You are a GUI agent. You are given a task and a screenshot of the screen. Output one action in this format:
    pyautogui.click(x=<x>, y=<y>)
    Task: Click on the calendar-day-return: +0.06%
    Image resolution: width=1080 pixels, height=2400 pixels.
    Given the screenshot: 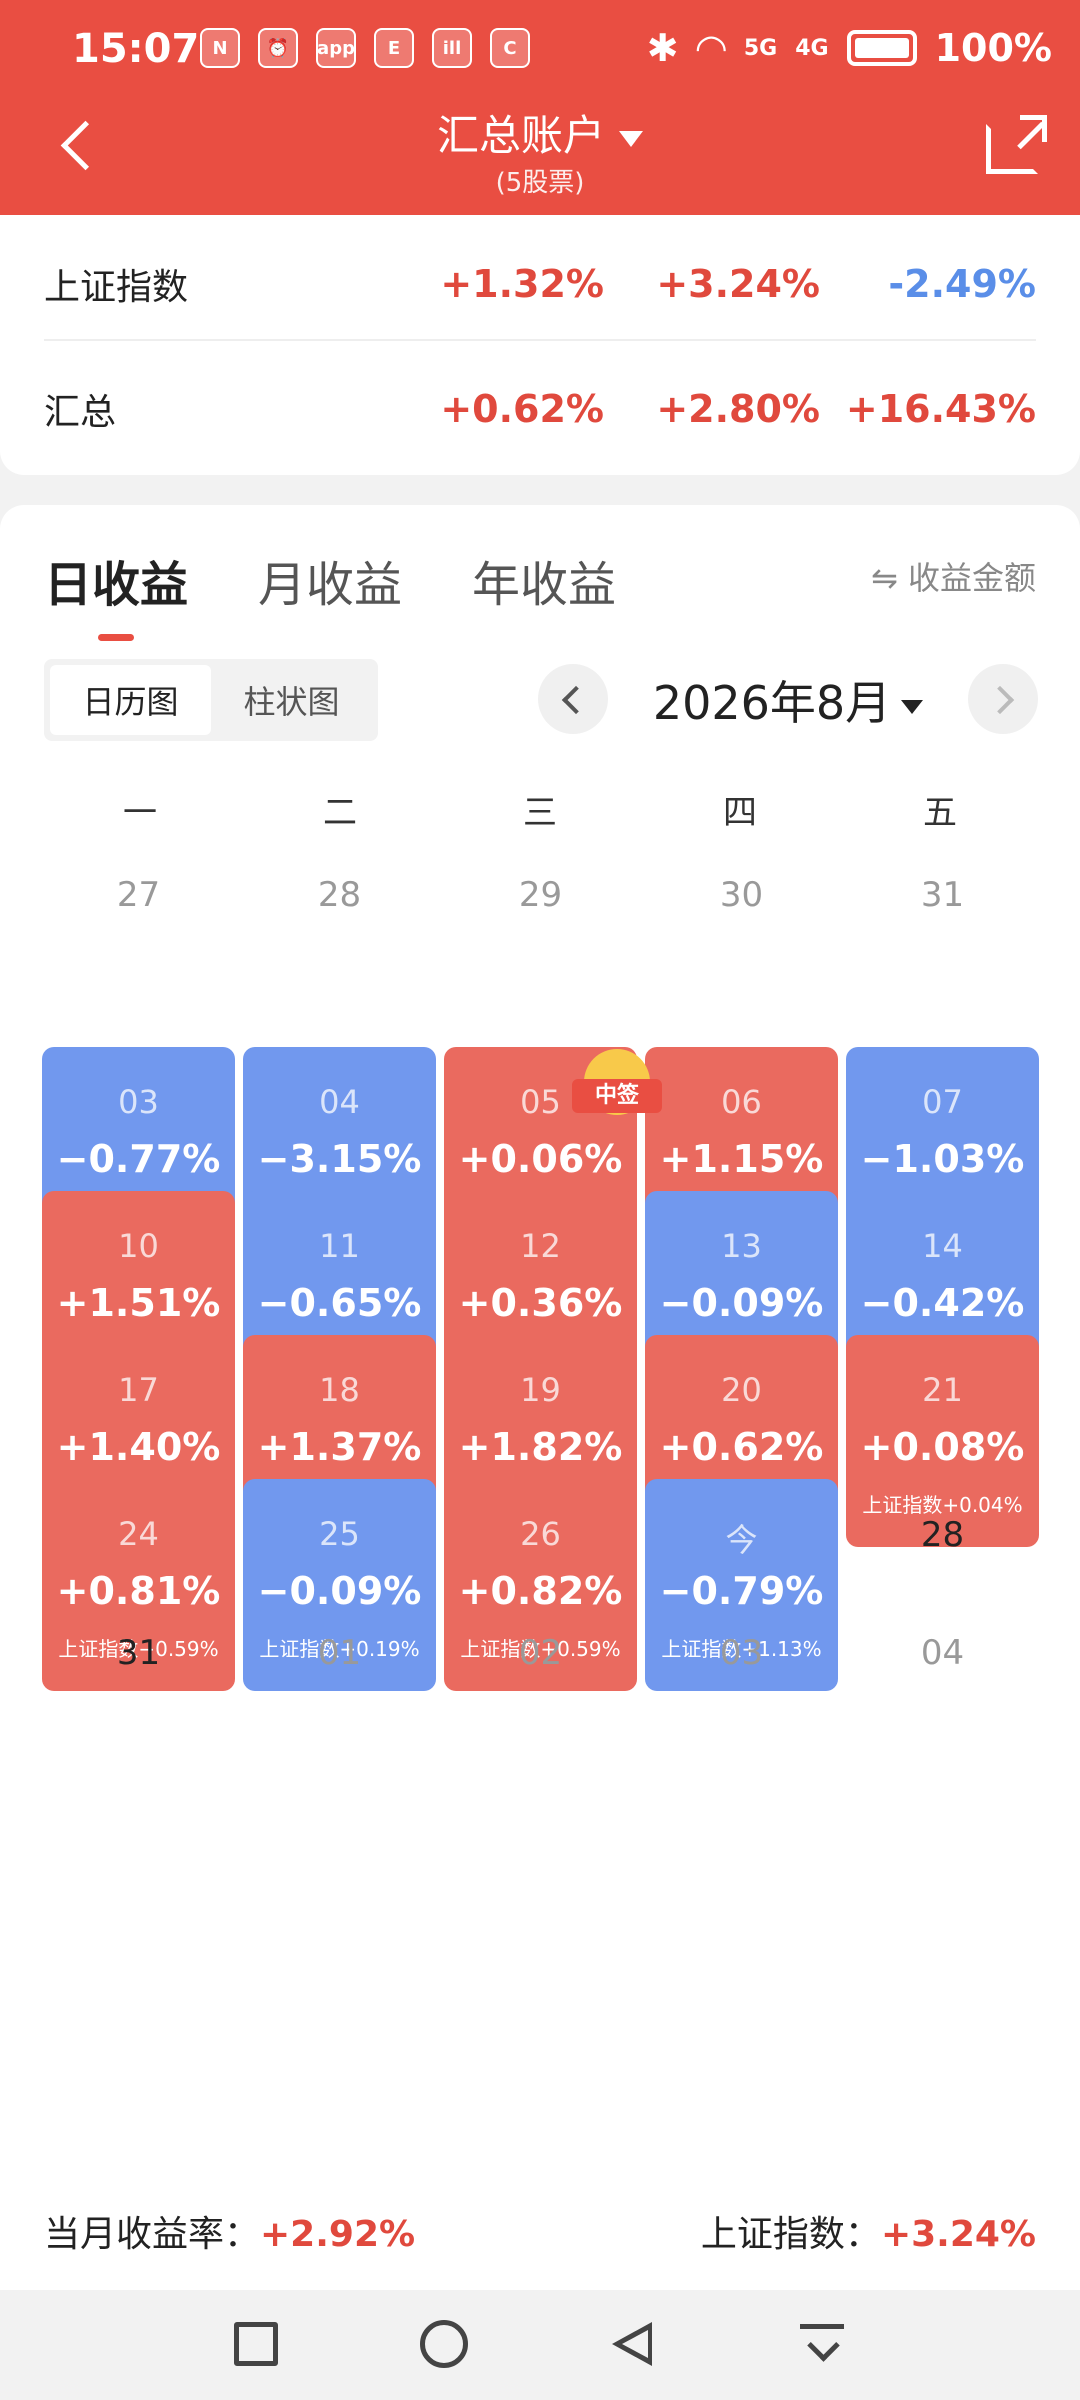 What is the action you would take?
    pyautogui.click(x=540, y=1159)
    